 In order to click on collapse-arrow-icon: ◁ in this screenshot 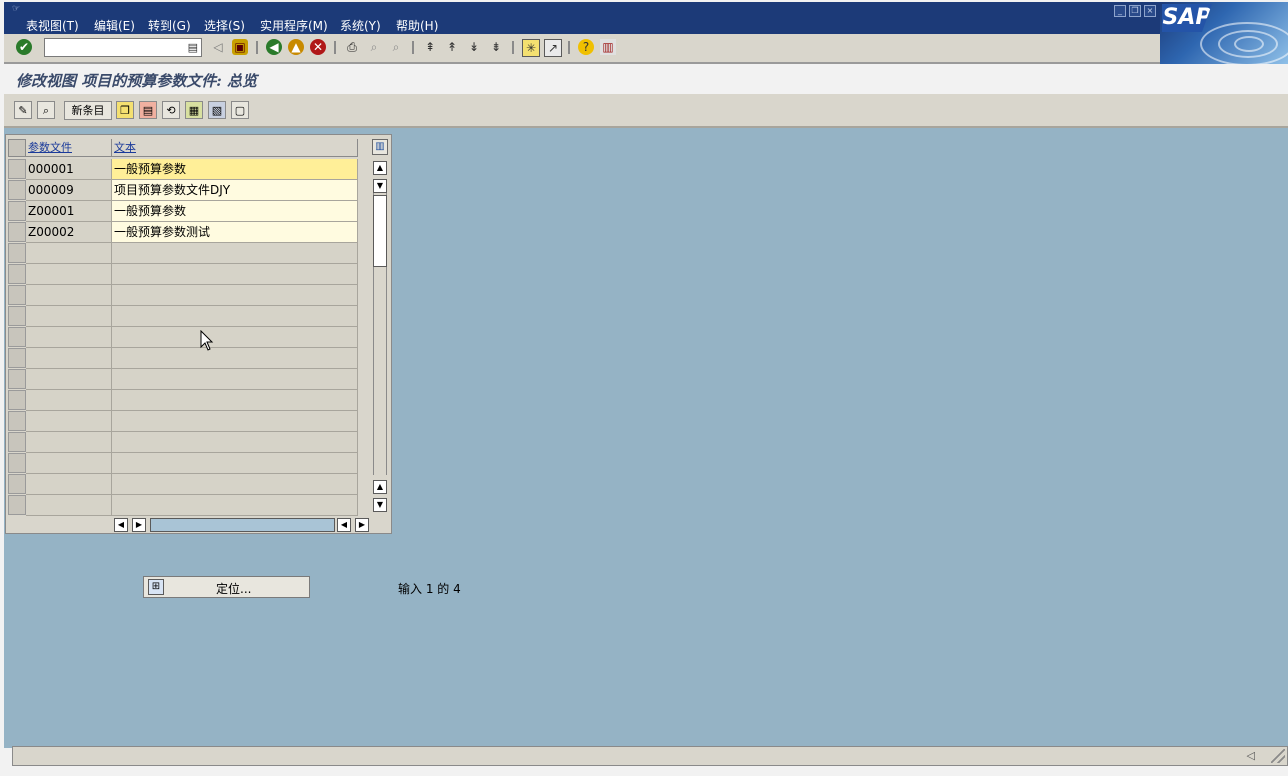, I will do `click(218, 47)`.